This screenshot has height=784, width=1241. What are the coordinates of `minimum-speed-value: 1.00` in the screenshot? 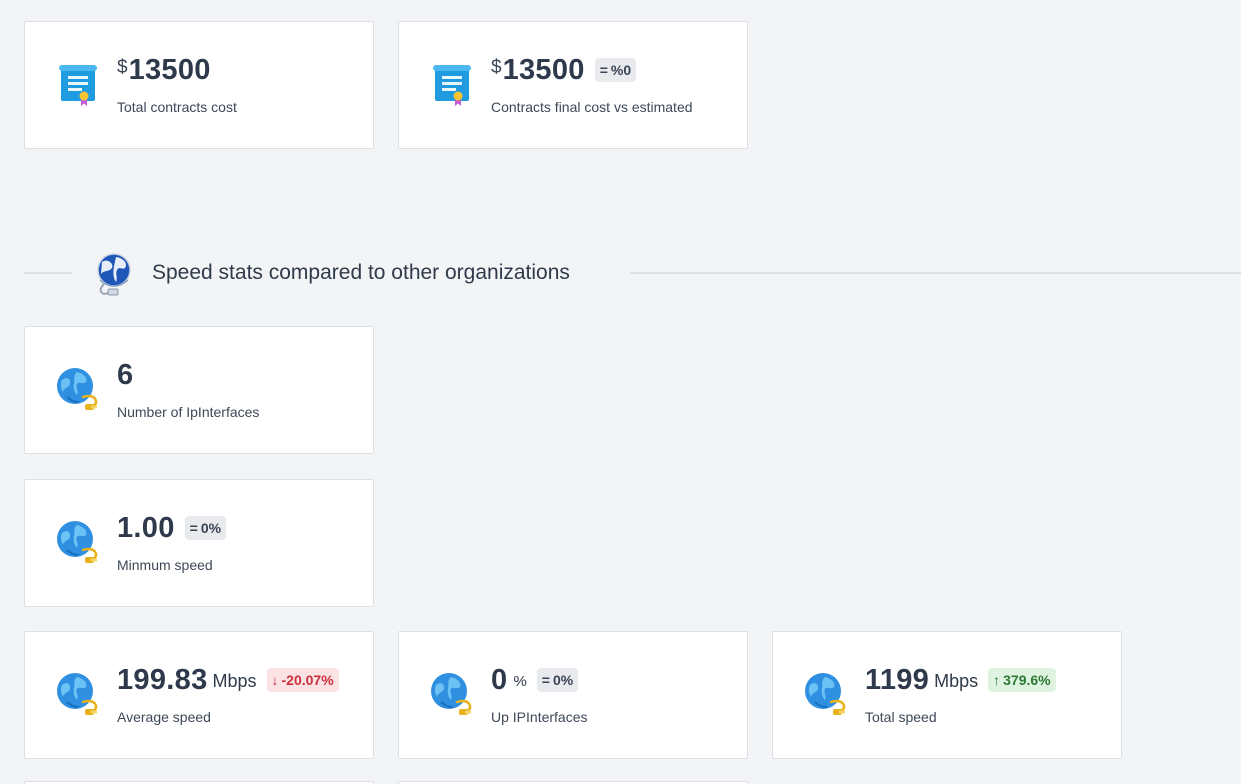 It's located at (146, 528).